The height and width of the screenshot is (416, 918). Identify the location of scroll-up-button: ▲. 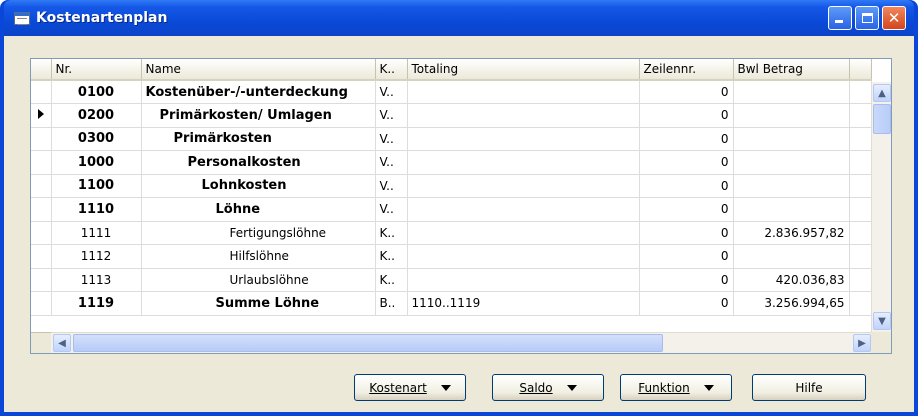
(882, 93).